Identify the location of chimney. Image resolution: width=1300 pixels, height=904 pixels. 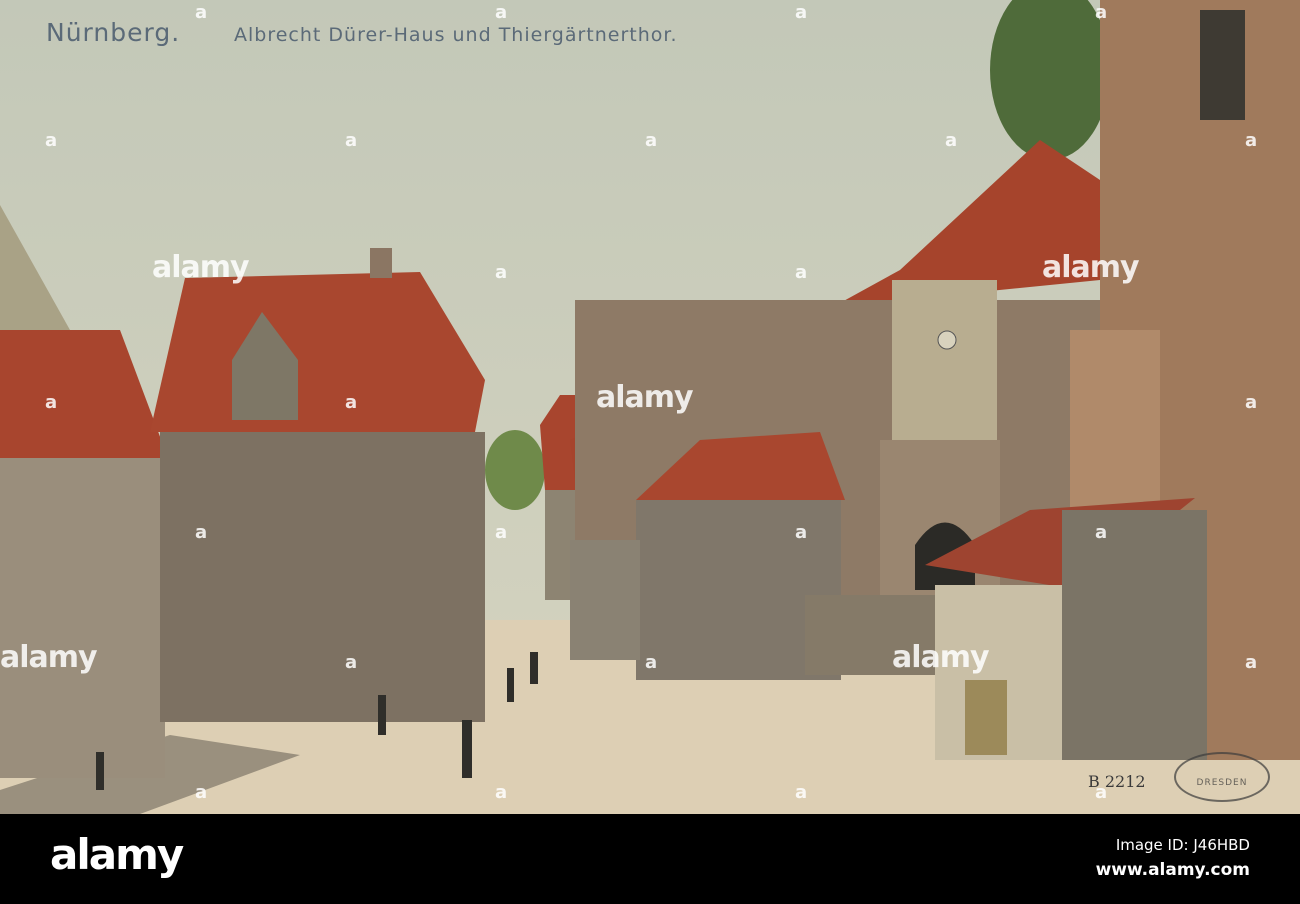
(381, 263).